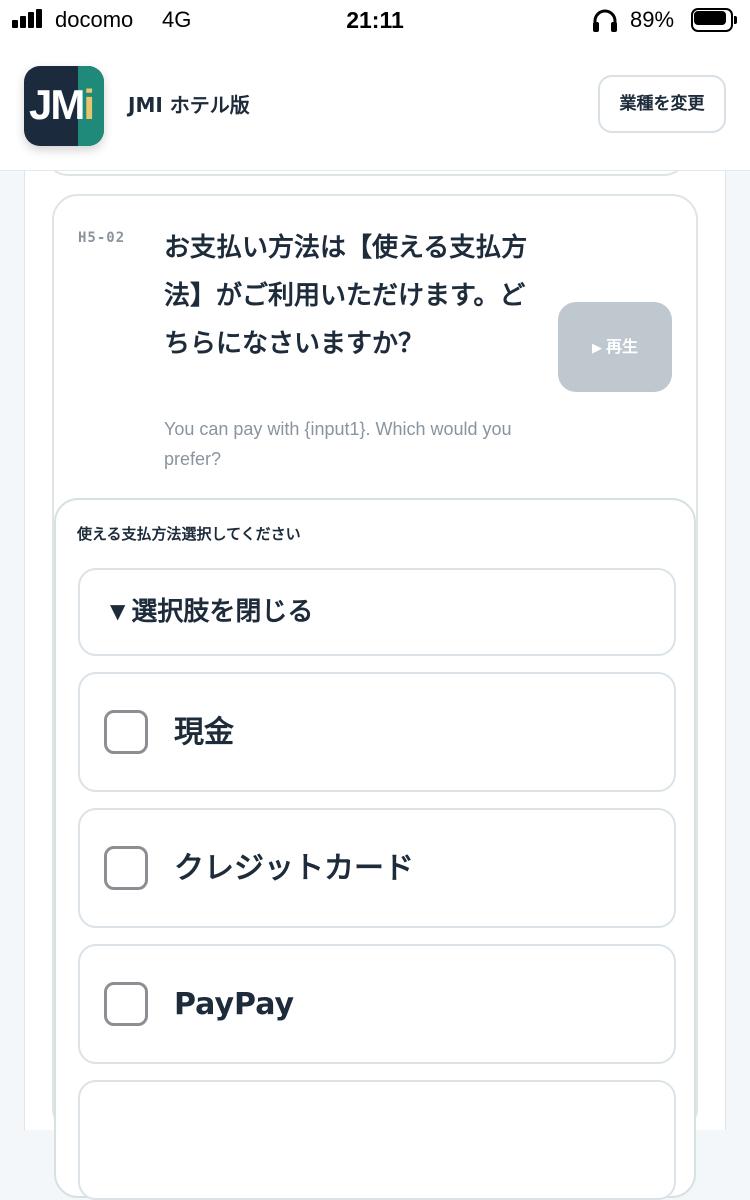  Describe the element at coordinates (377, 1004) in the screenshot. I see `option-paypay: PayPay` at that location.